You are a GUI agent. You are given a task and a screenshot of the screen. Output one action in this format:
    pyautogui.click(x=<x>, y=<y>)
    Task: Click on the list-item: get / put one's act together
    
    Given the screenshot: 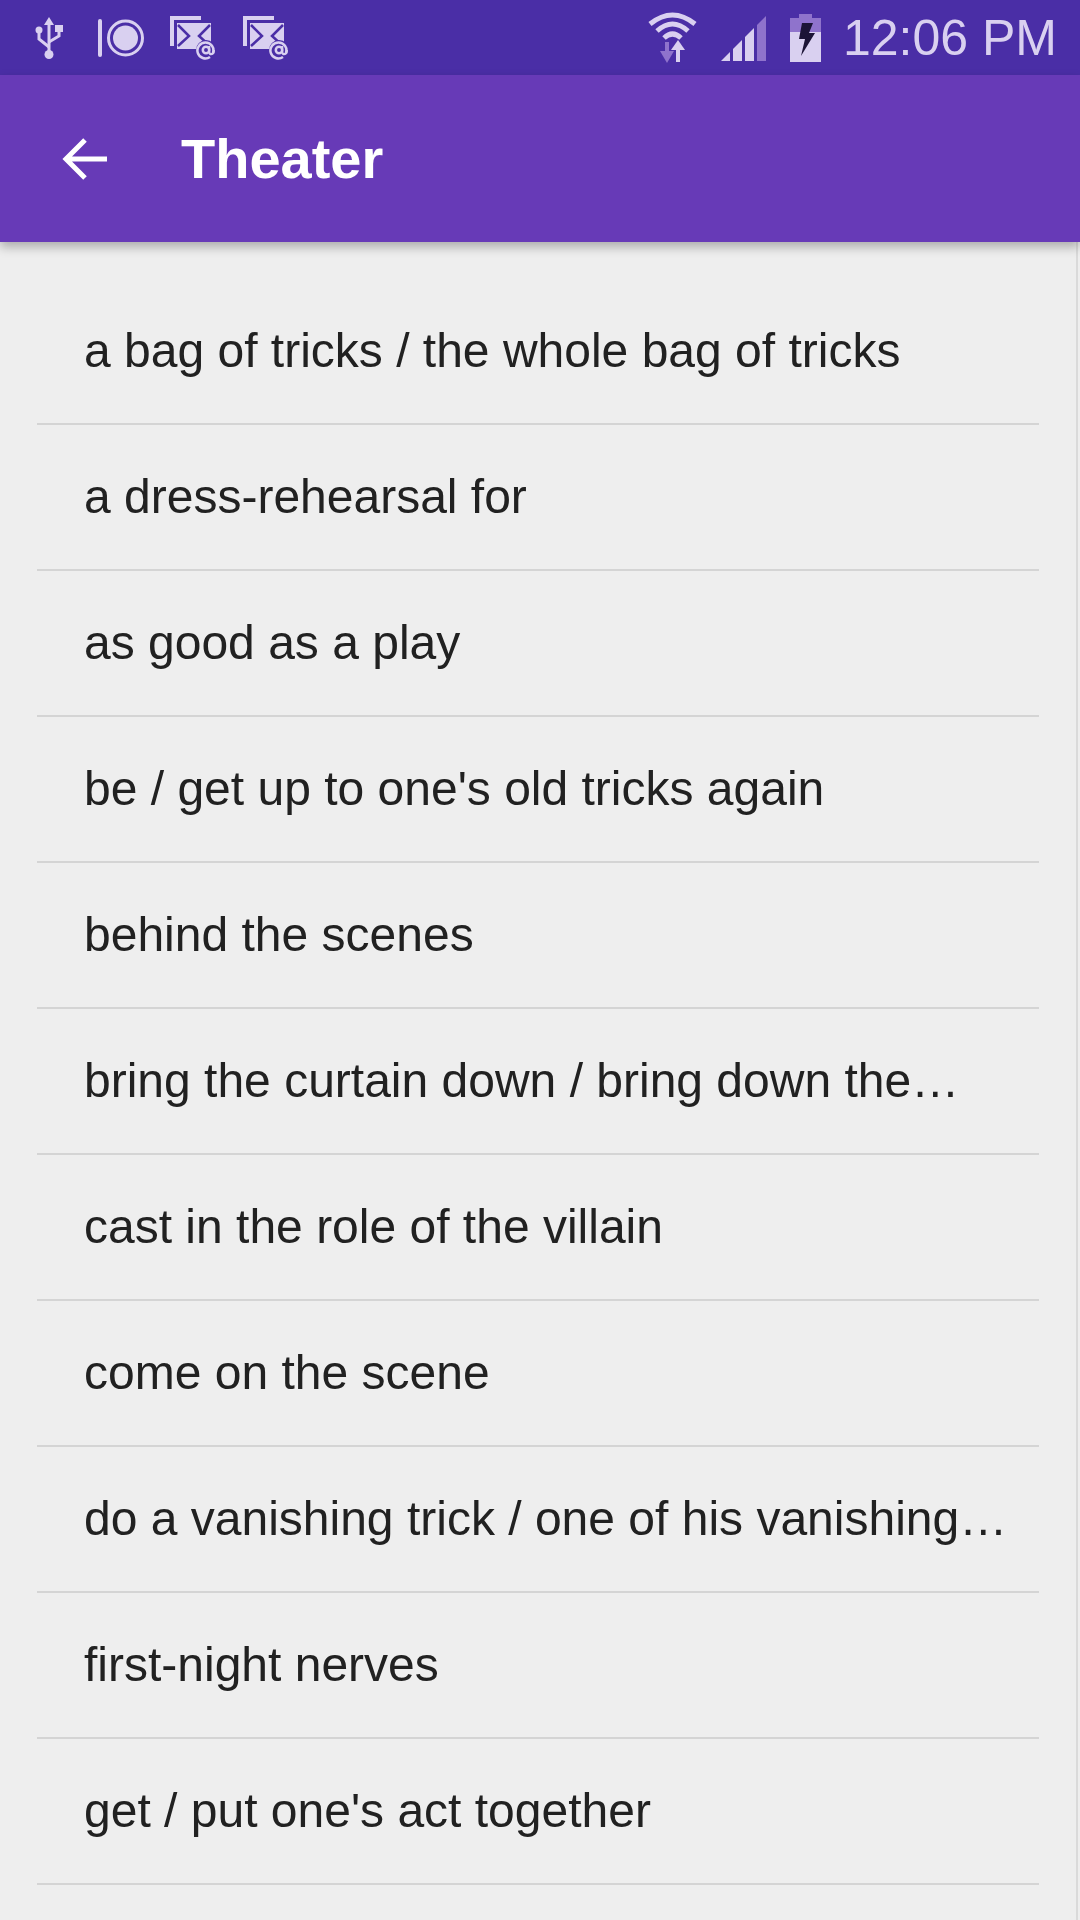 What is the action you would take?
    pyautogui.click(x=367, y=1811)
    